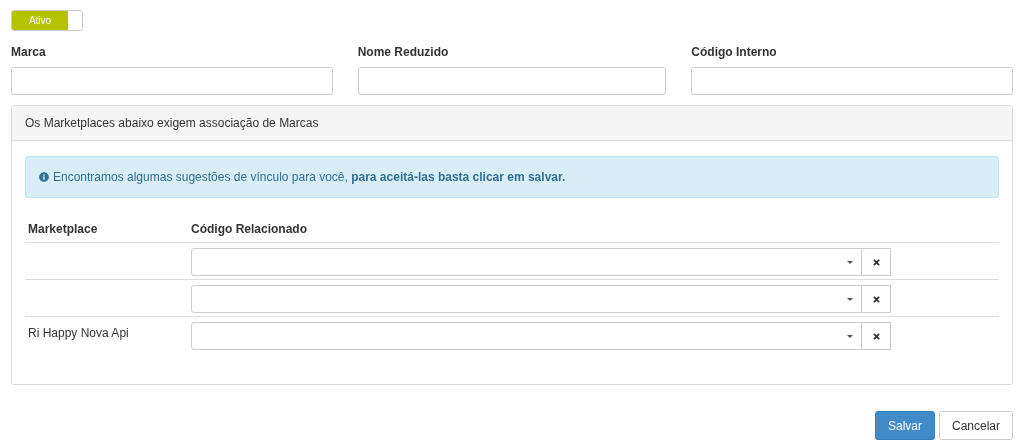  Describe the element at coordinates (904, 425) in the screenshot. I see `save-button: Salvar` at that location.